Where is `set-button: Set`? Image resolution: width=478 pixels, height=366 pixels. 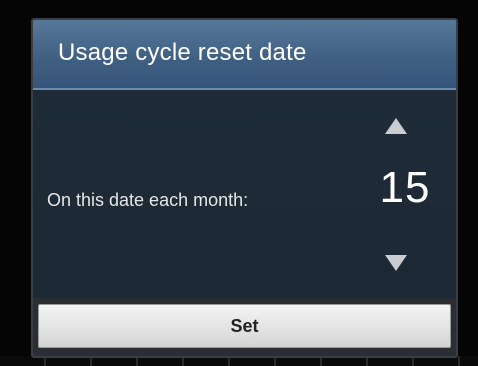
set-button: Set is located at coordinates (244, 326).